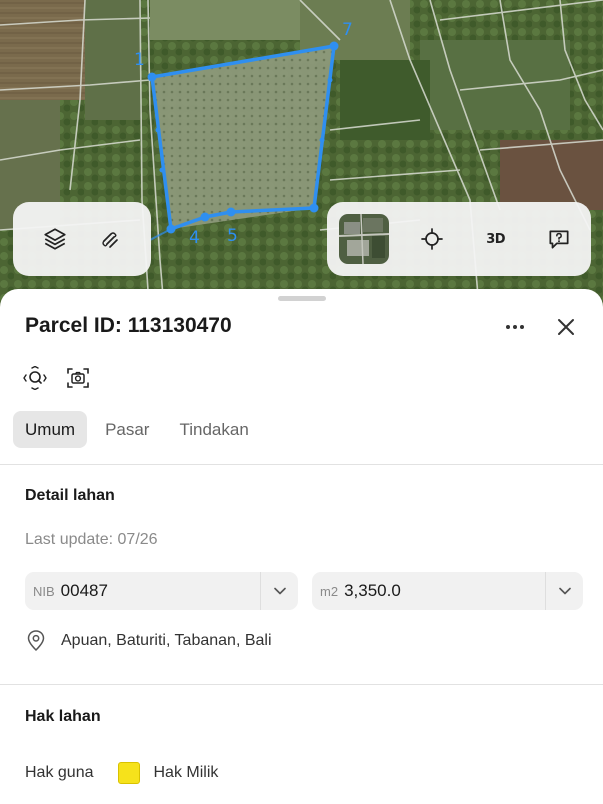  I want to click on location-row: Apuan, Baturiti, Tabanan, Bali, so click(148, 641).